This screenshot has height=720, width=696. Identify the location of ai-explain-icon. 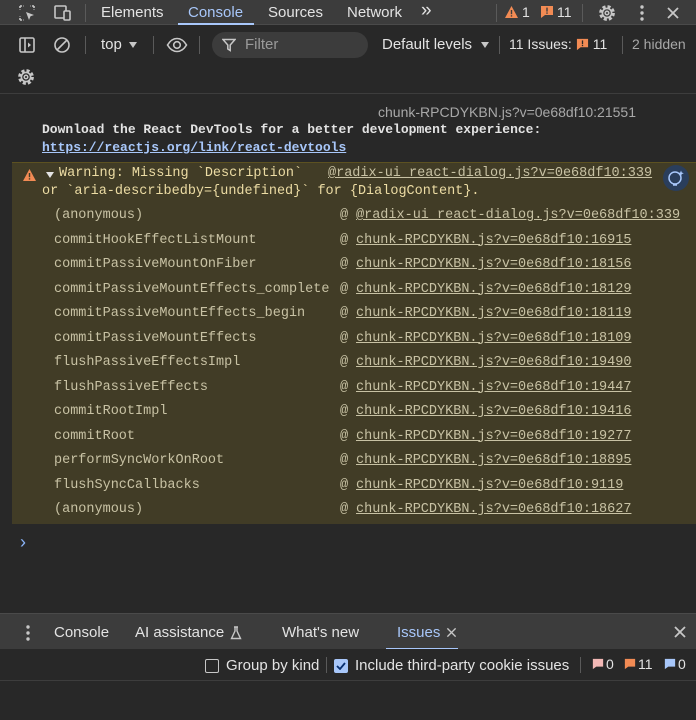
(676, 178).